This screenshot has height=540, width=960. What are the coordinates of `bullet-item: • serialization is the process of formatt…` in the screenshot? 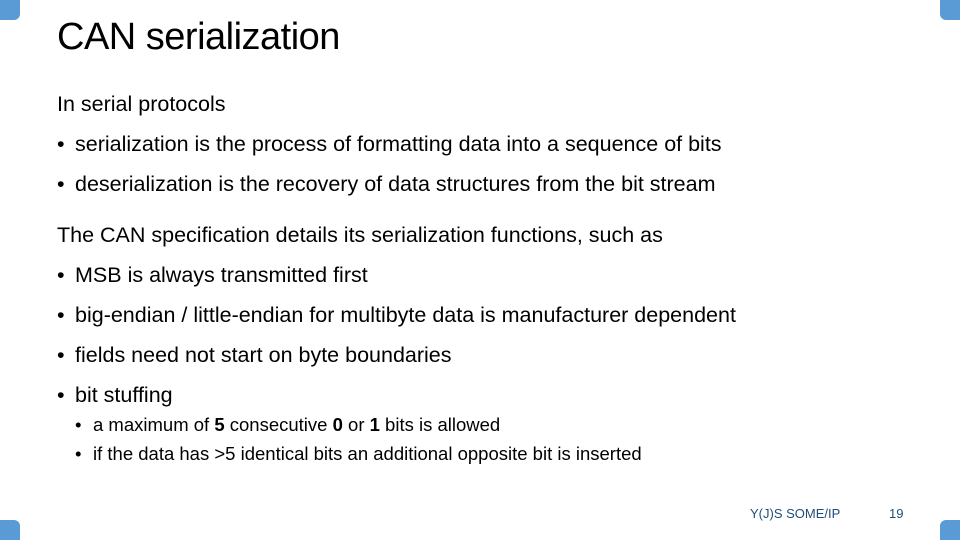 It's located at (389, 144).